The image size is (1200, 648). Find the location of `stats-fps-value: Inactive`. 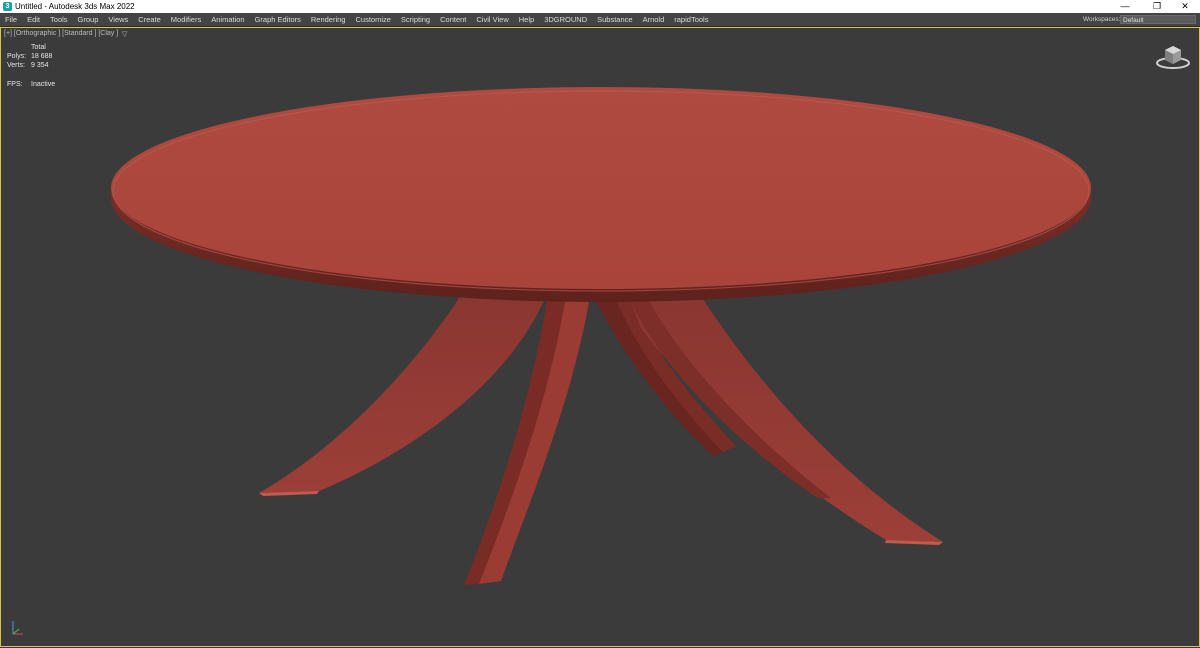

stats-fps-value: Inactive is located at coordinates (43, 84).